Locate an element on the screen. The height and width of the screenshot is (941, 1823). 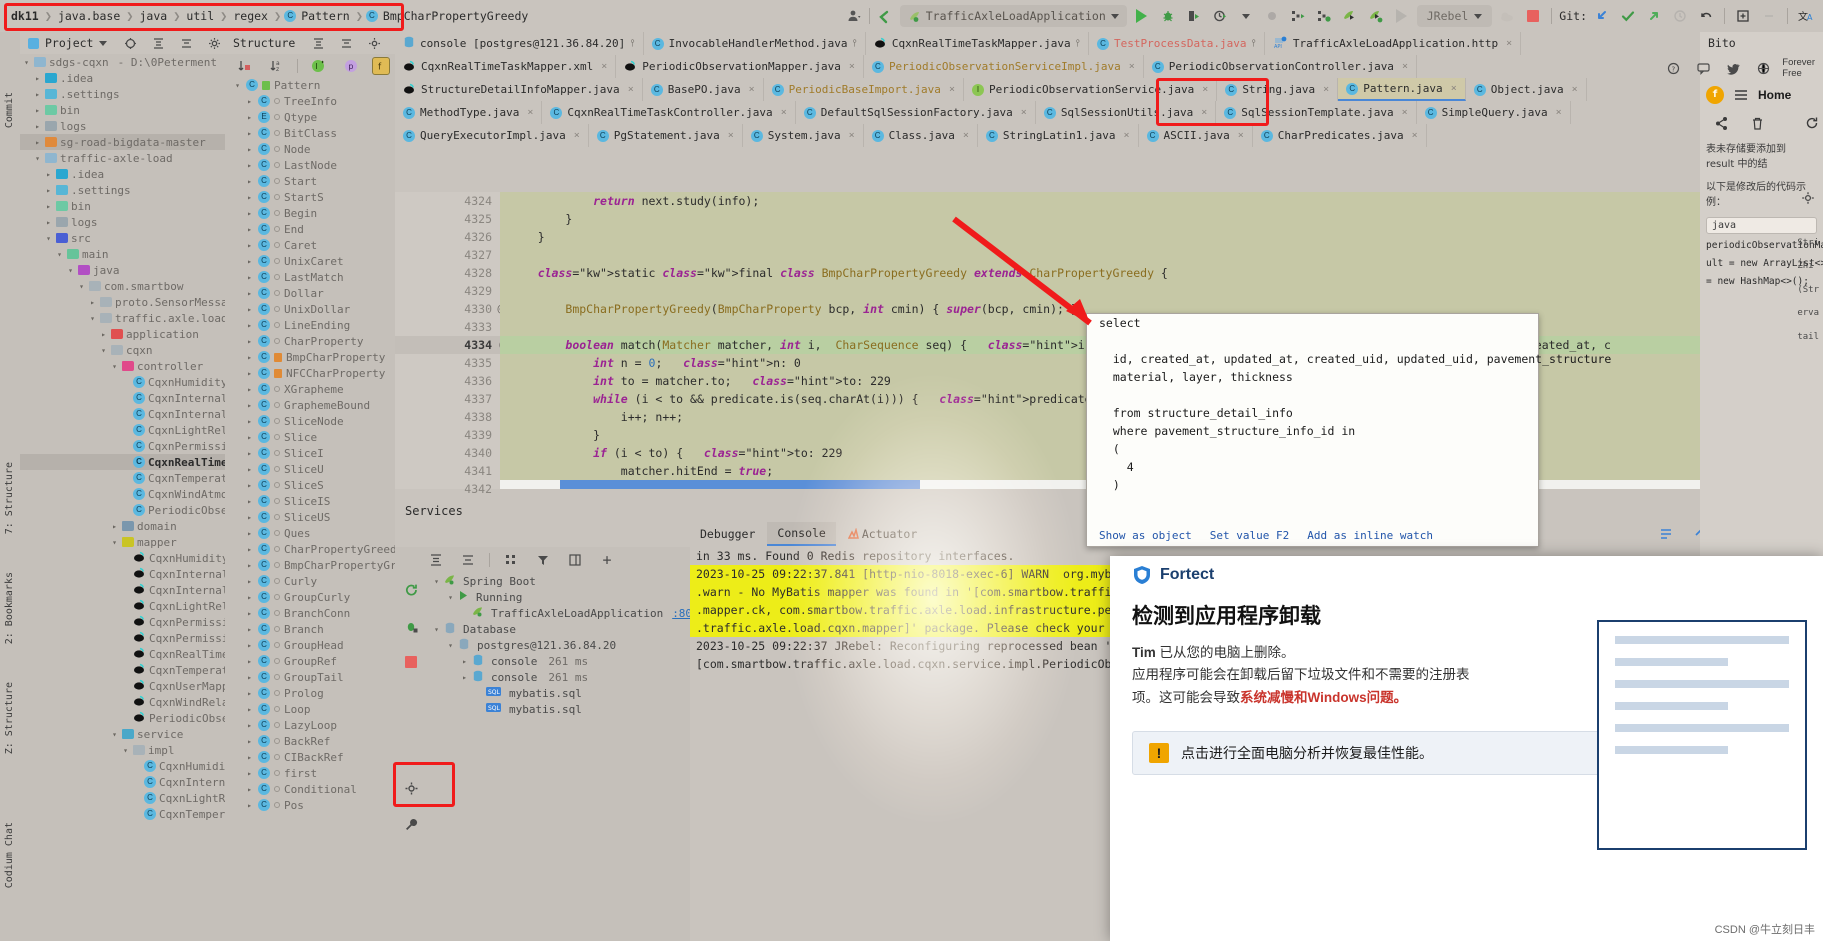
structure-node: ▸ C SliceUS is located at coordinates (310, 517).